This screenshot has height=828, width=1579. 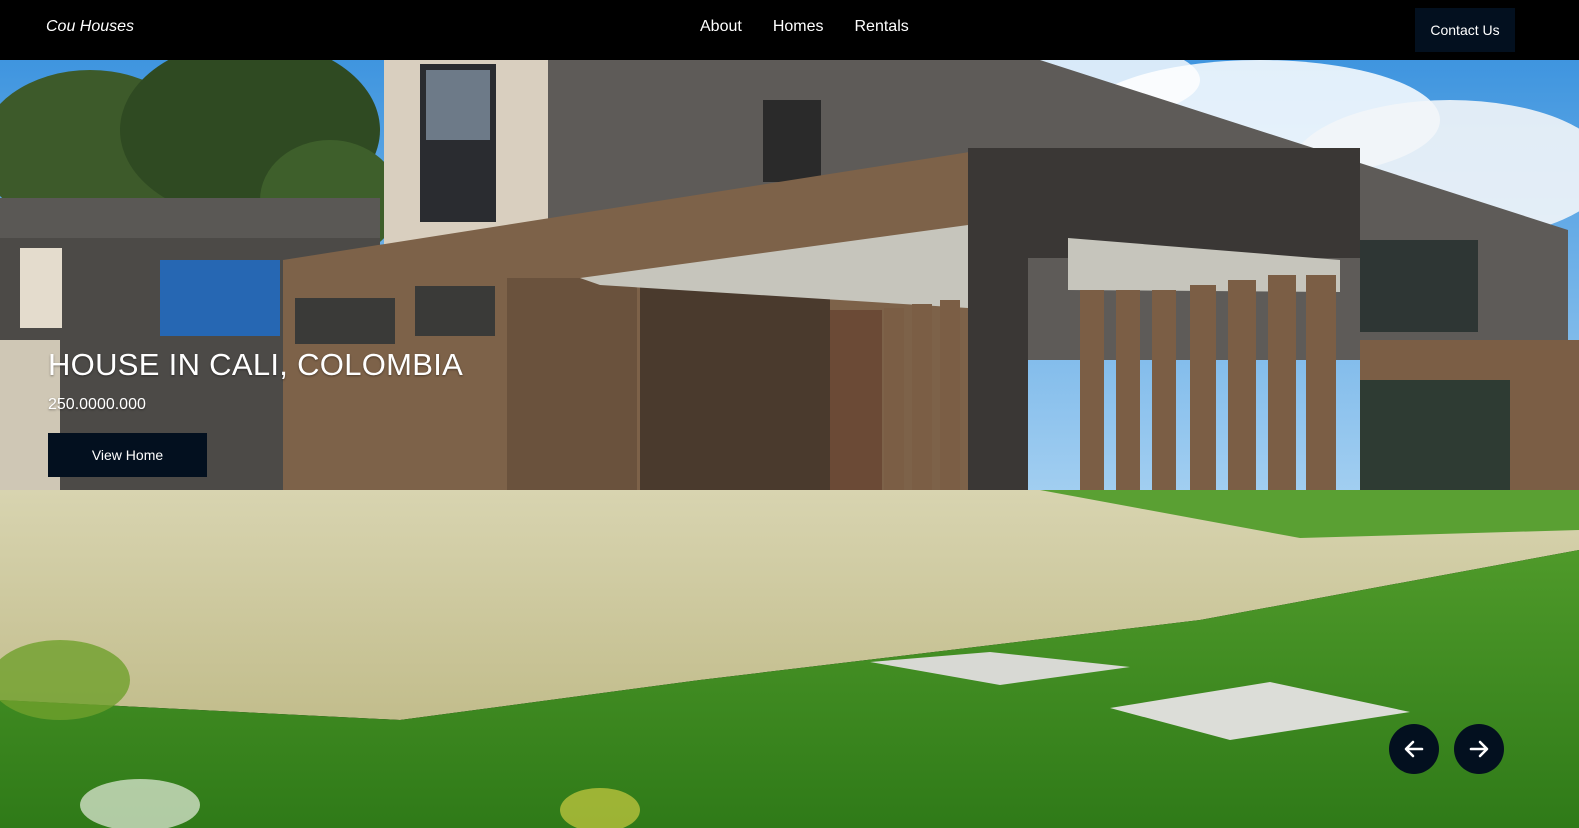 I want to click on site-logo: Cou Houses, so click(x=90, y=27).